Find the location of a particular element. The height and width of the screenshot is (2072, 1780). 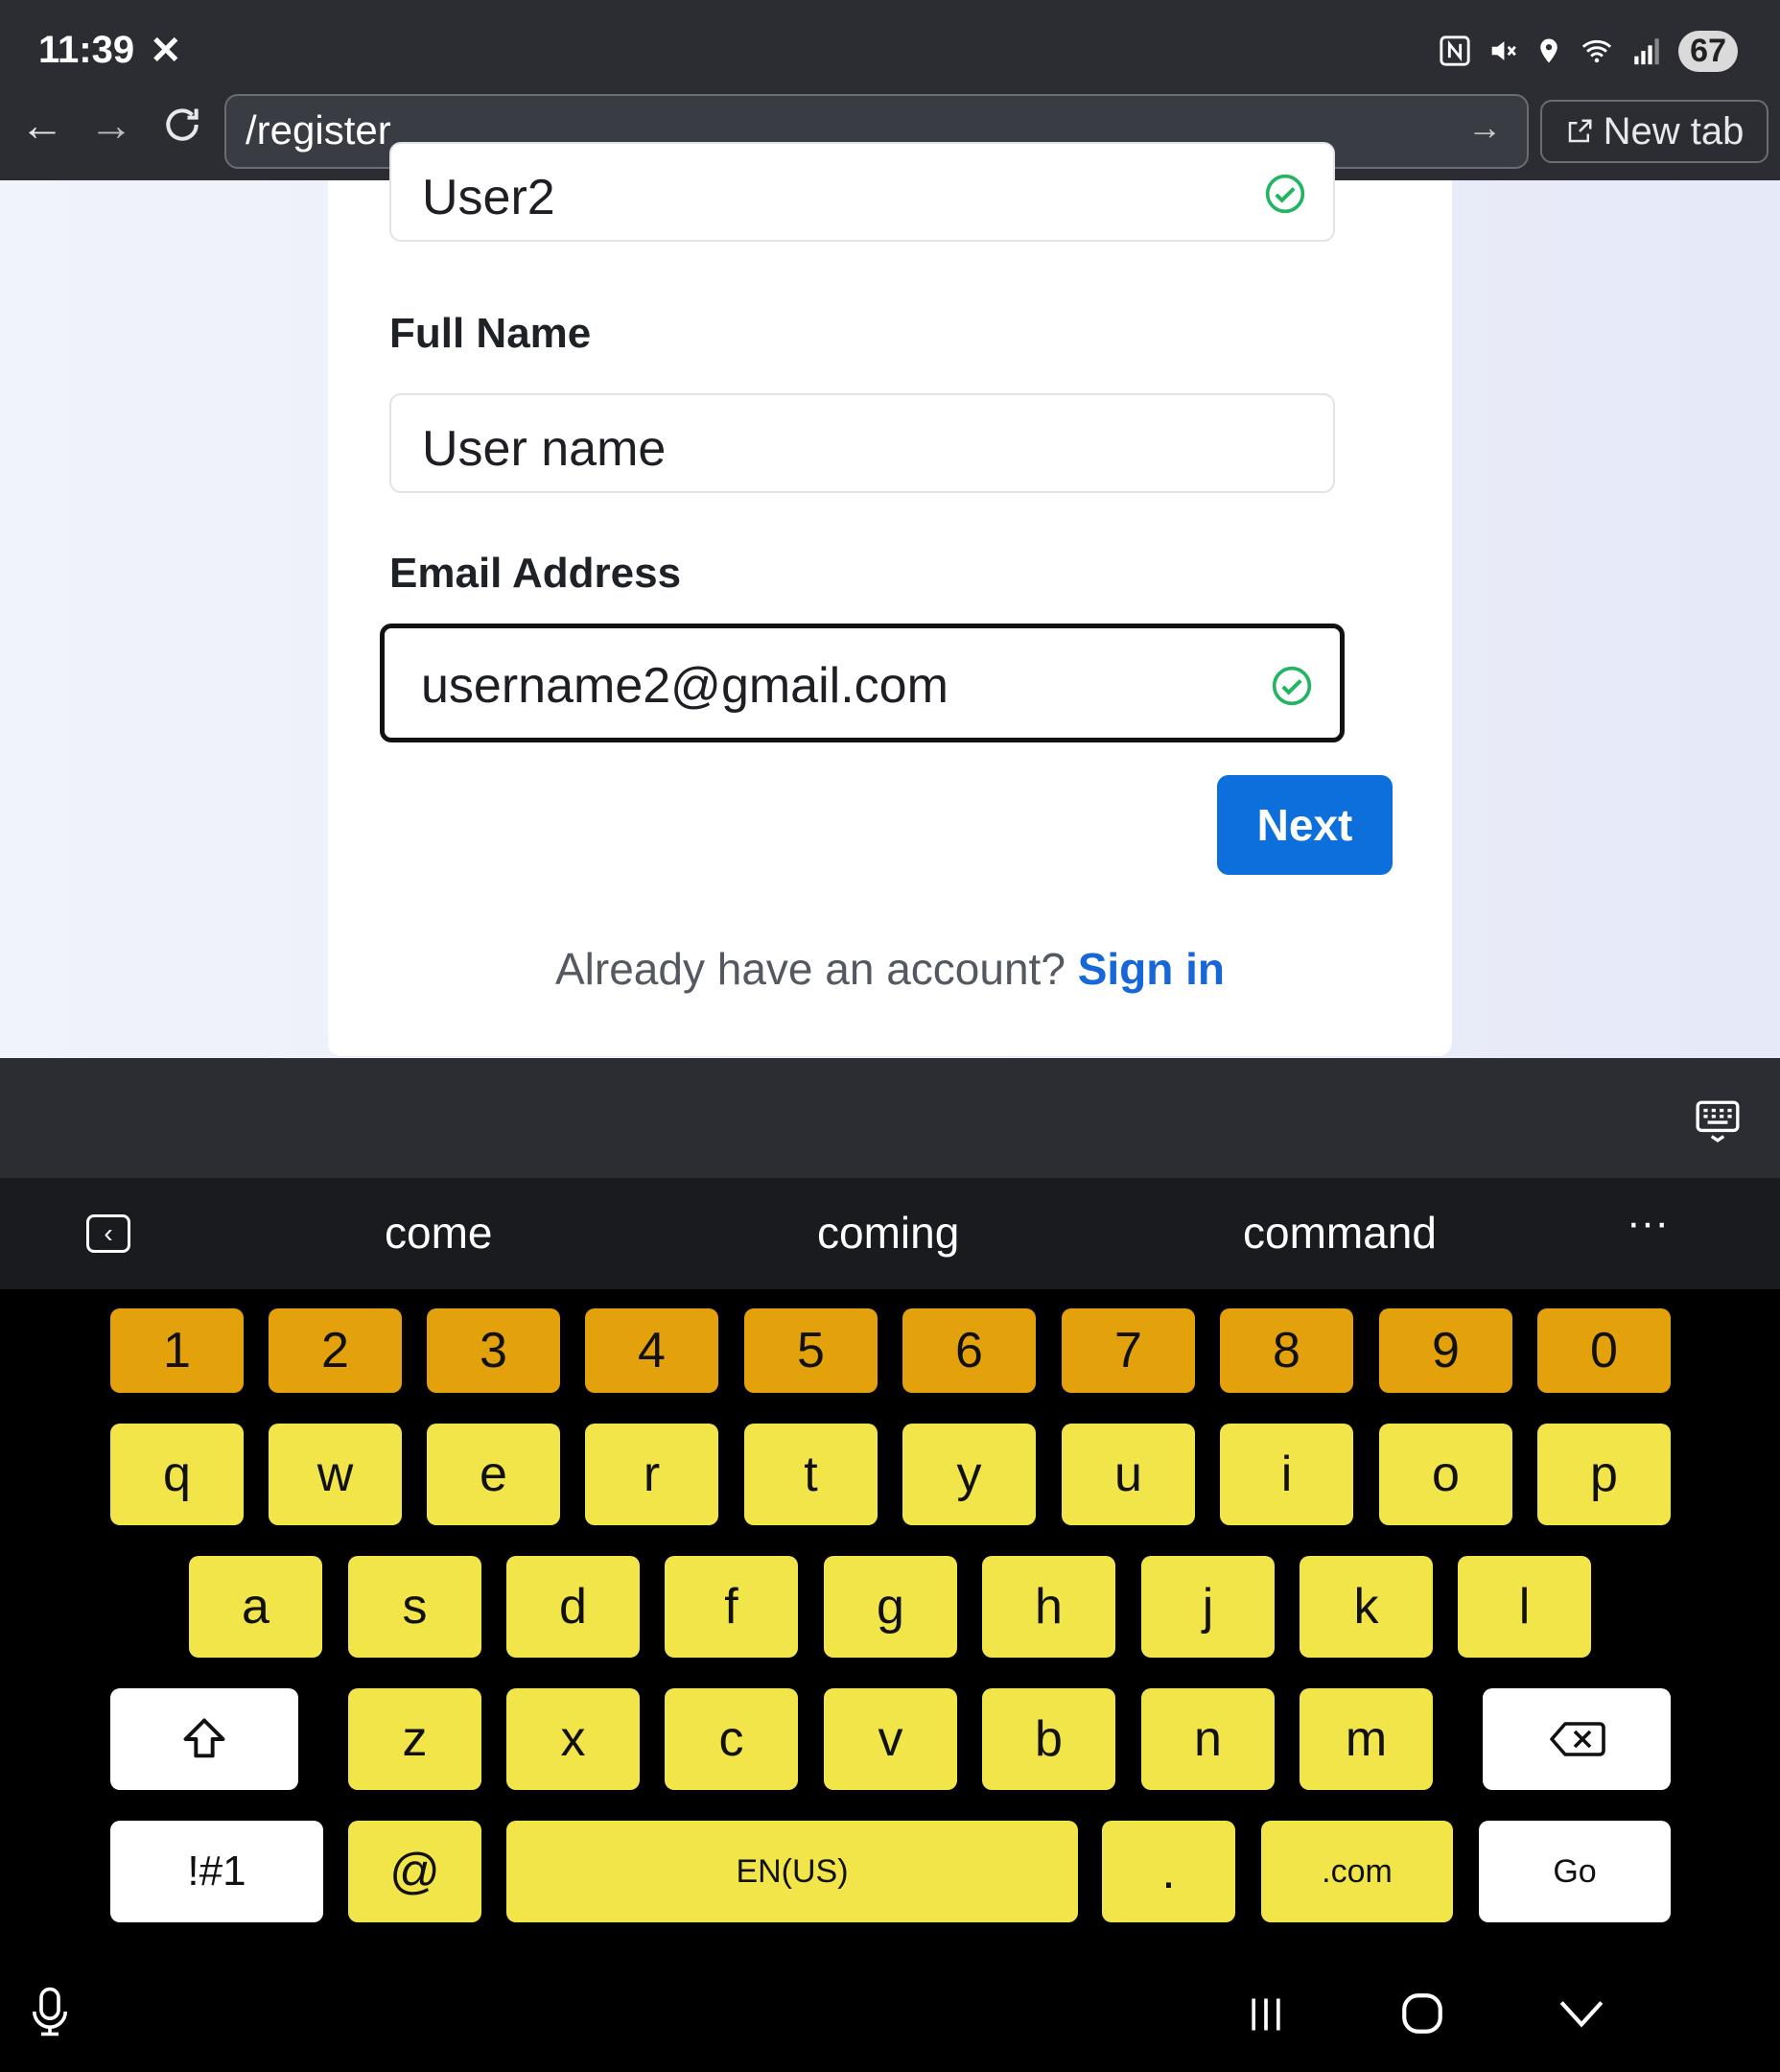

wifi-icon is located at coordinates (1597, 51).